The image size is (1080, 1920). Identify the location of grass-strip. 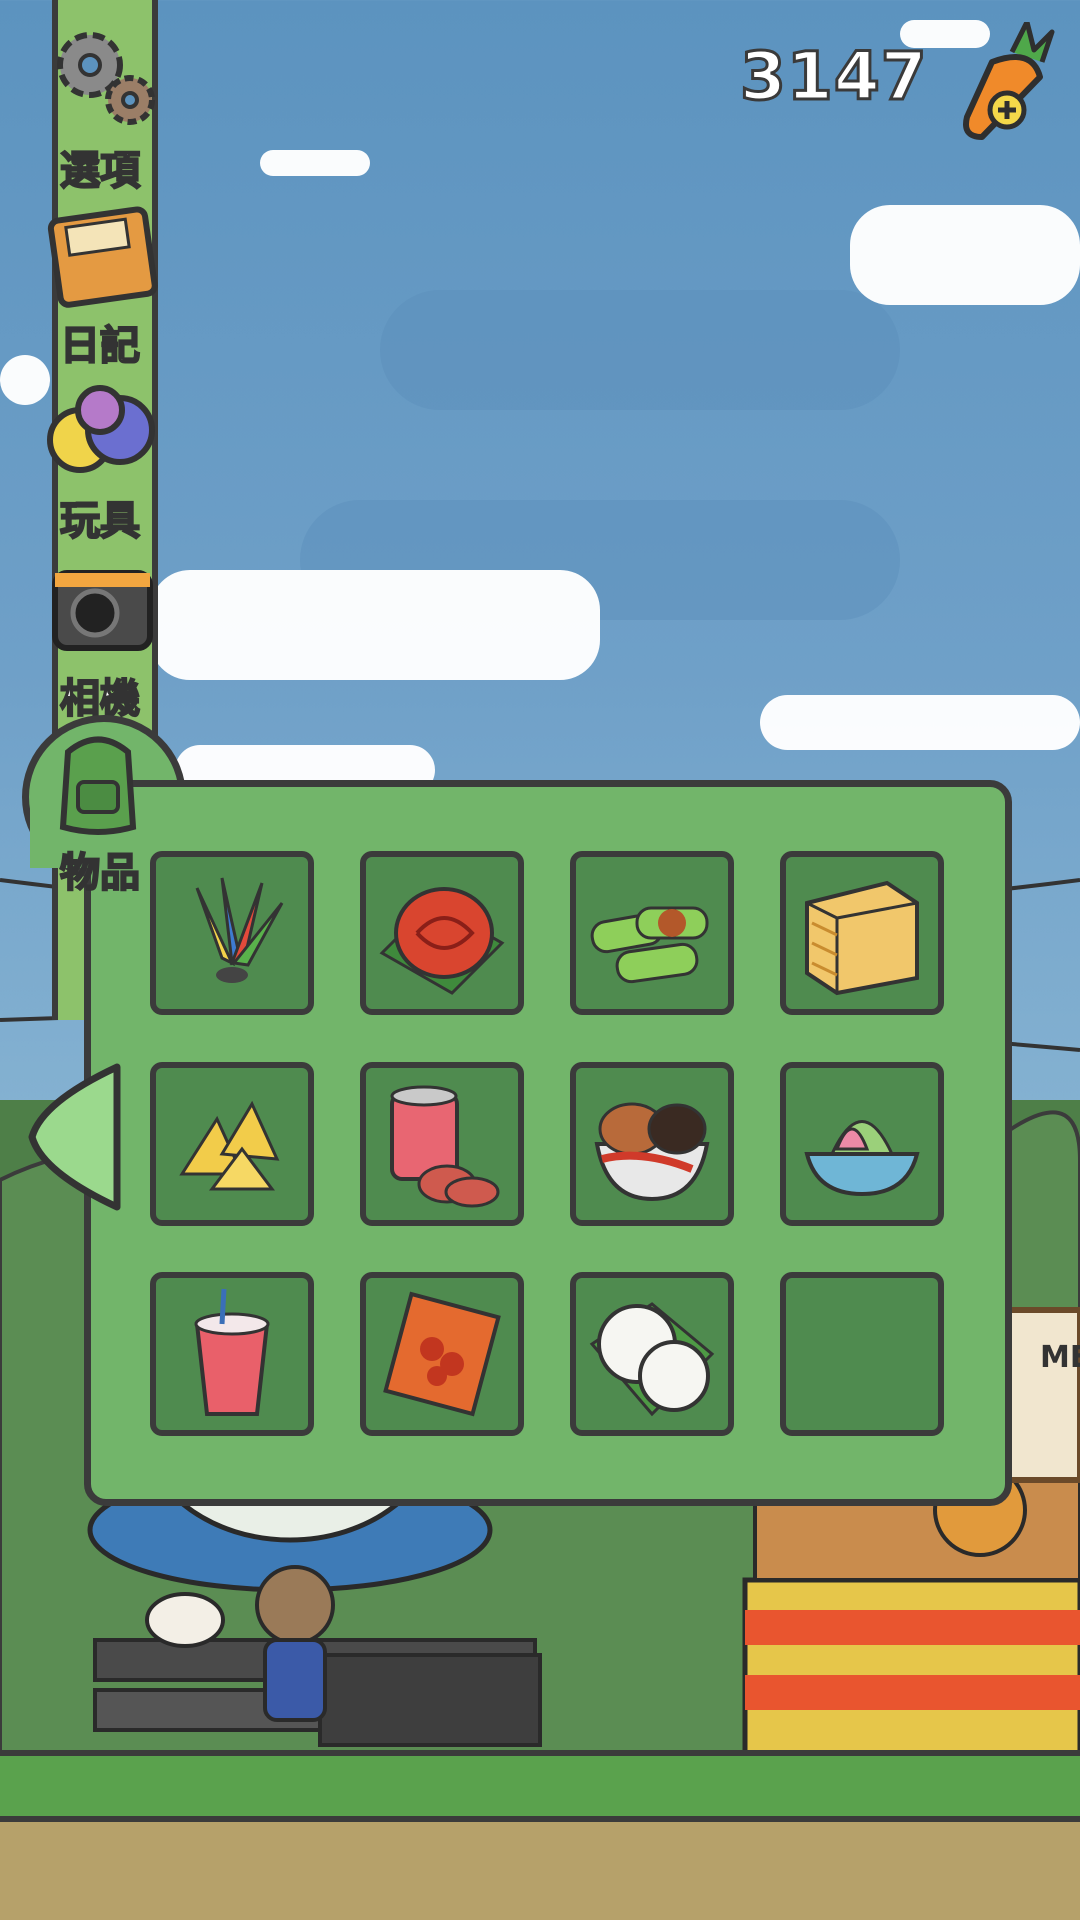
(540, 1786).